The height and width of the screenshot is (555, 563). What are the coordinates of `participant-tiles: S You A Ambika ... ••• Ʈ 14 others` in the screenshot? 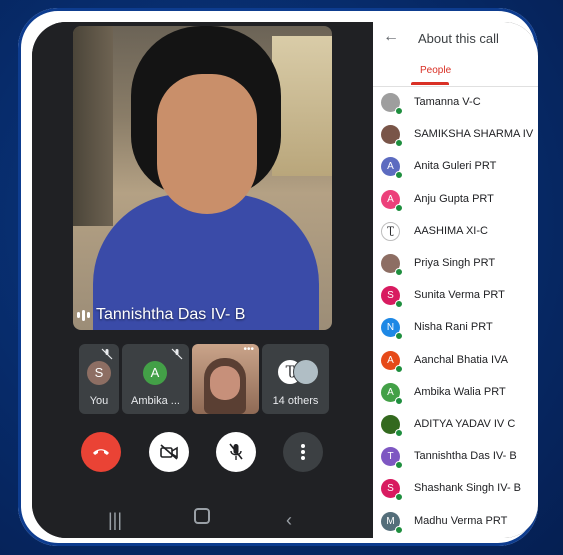 It's located at (204, 379).